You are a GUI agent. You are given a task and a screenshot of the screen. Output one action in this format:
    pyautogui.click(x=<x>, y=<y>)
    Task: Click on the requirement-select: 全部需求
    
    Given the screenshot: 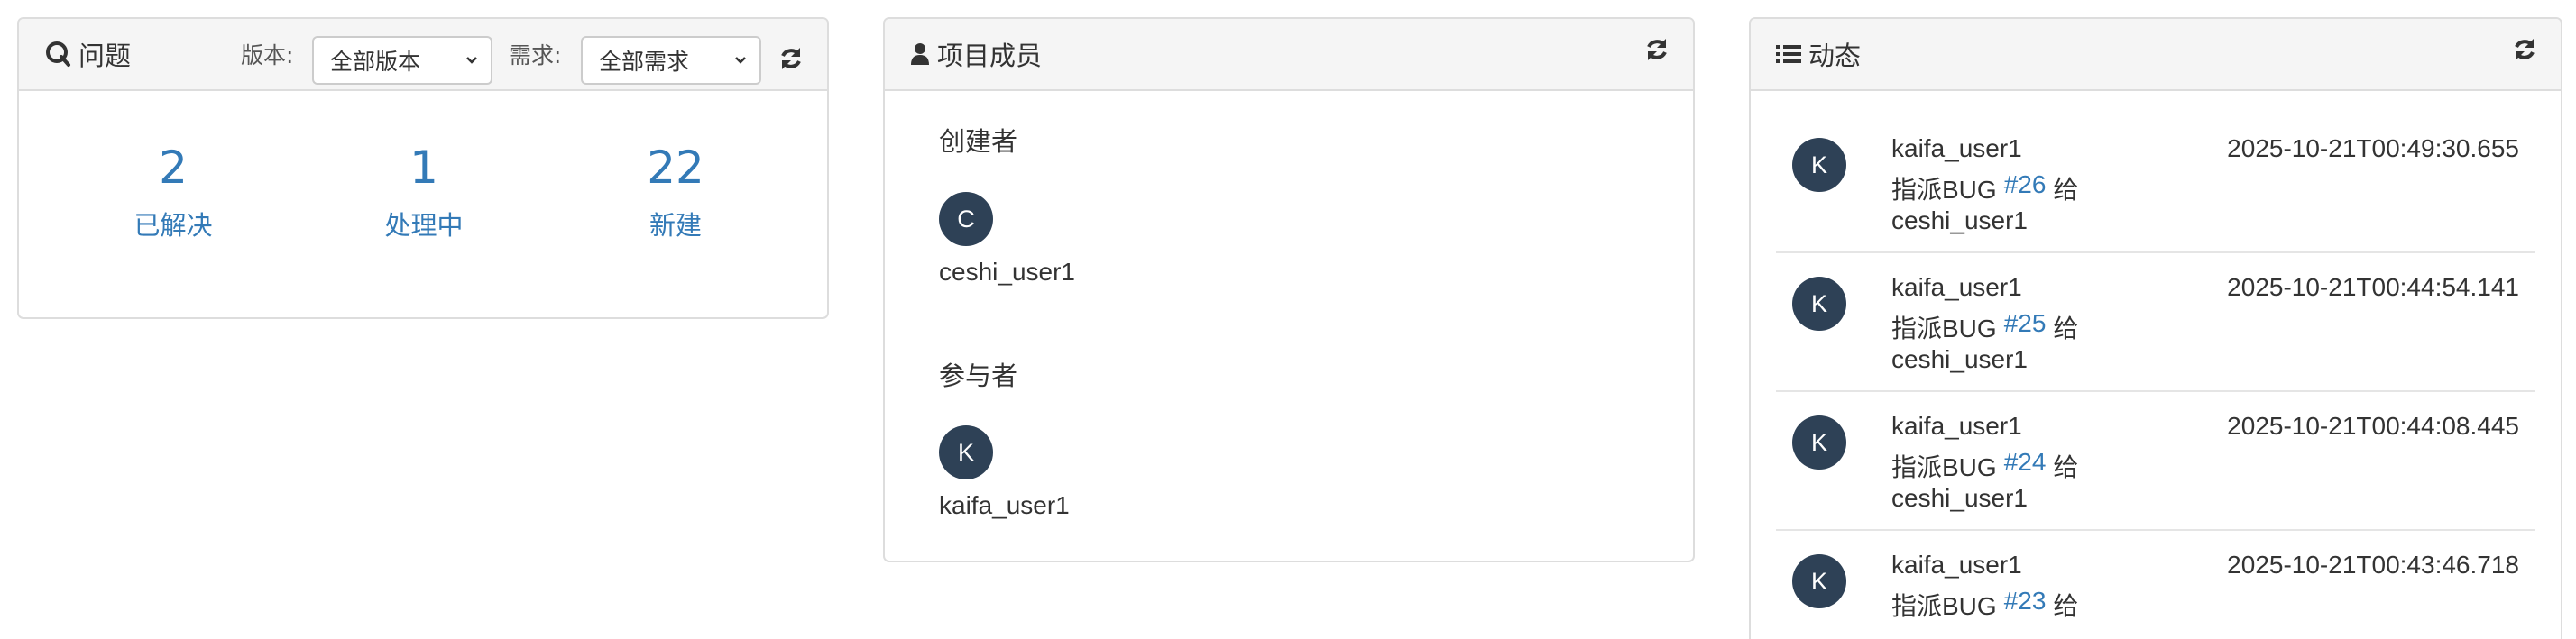 What is the action you would take?
    pyautogui.click(x=671, y=60)
    